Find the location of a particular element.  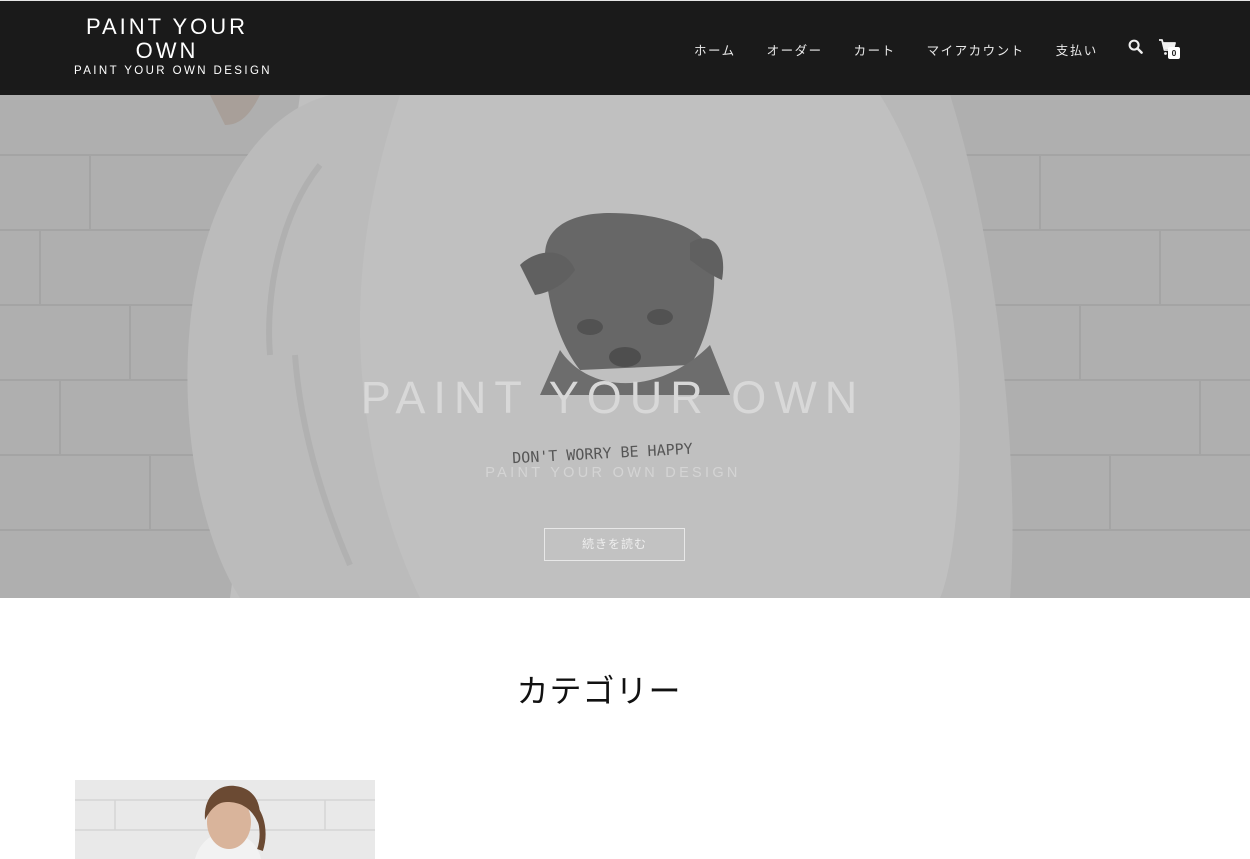

site-logo: PAINT YOUR OWN PAINT YOUR OWN DESIGN is located at coordinates (173, 46).